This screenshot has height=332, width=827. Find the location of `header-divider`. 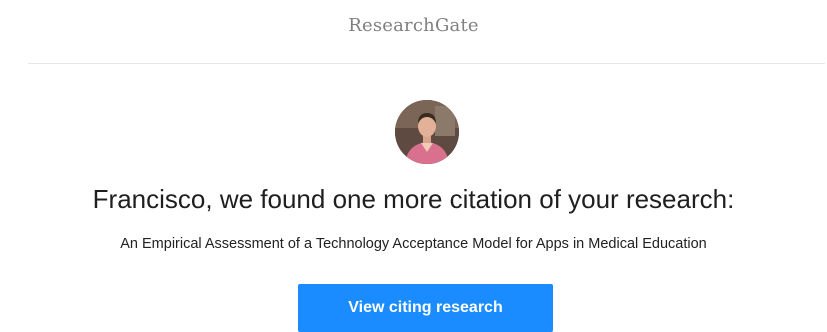

header-divider is located at coordinates (426, 63).